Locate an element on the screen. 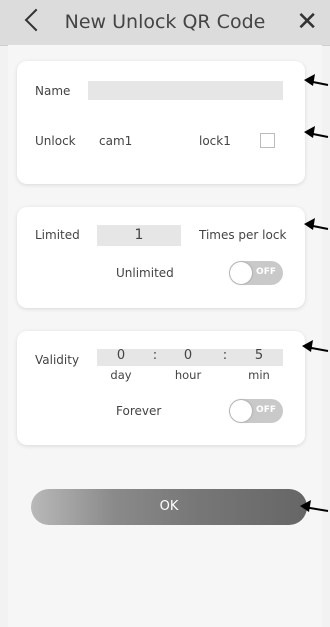 Image resolution: width=330 pixels, height=627 pixels. forever-toggle: OFF is located at coordinates (256, 411).